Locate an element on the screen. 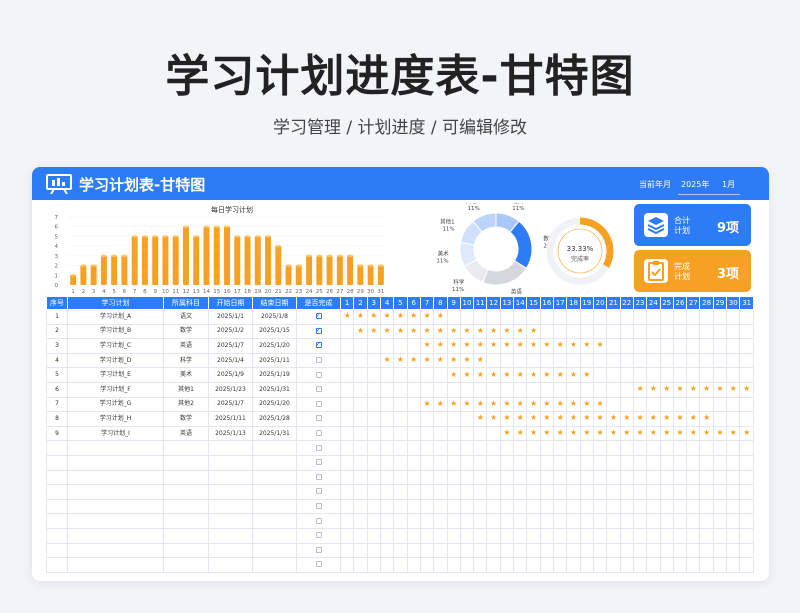  cell-plan: 学习计划_A is located at coordinates (115, 317).